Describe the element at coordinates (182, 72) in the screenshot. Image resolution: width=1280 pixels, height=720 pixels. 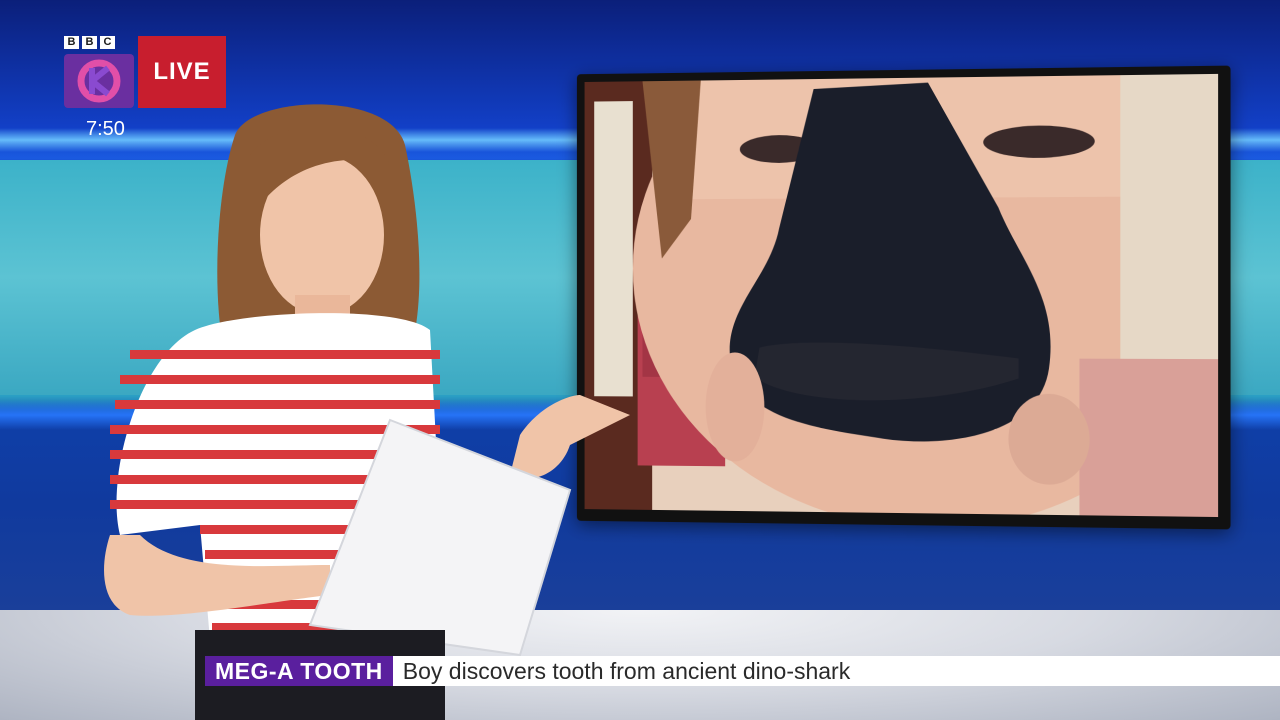
I see `live-badge: LIVE` at that location.